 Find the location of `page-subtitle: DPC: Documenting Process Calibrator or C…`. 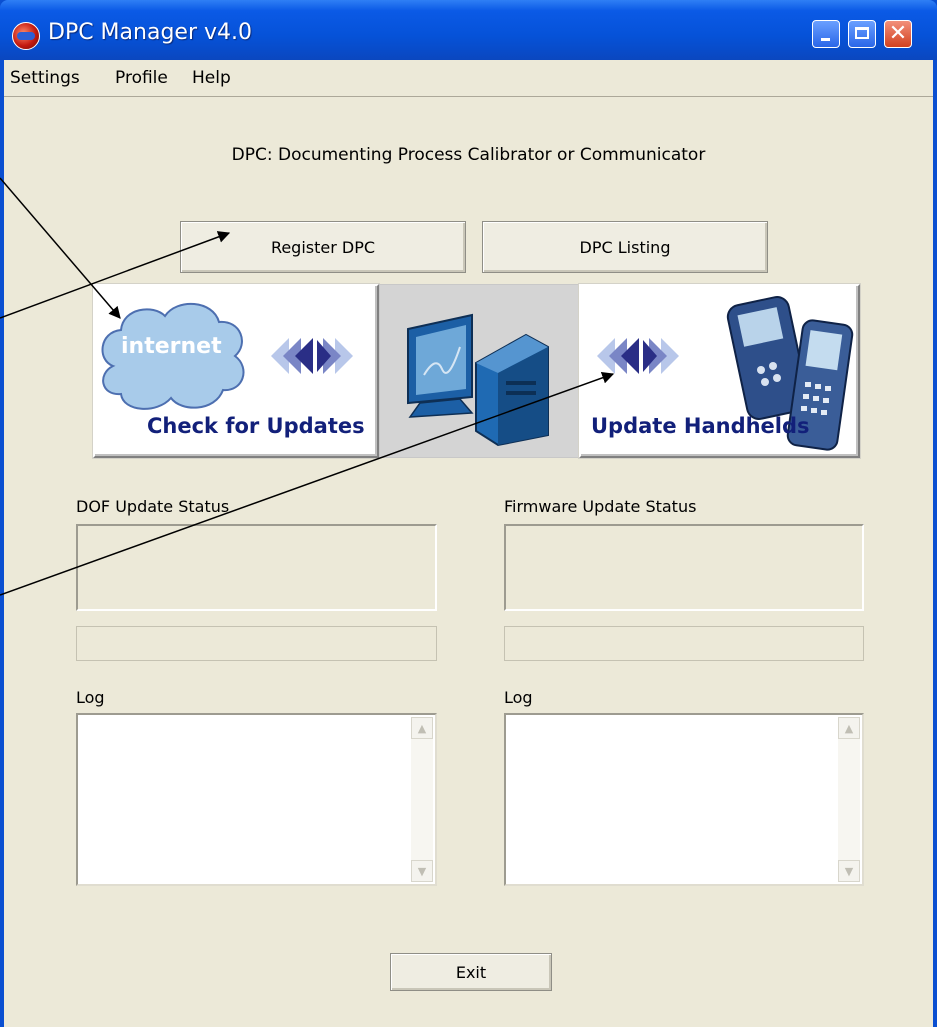

page-subtitle: DPC: Documenting Process Calibrator or C… is located at coordinates (468, 155).